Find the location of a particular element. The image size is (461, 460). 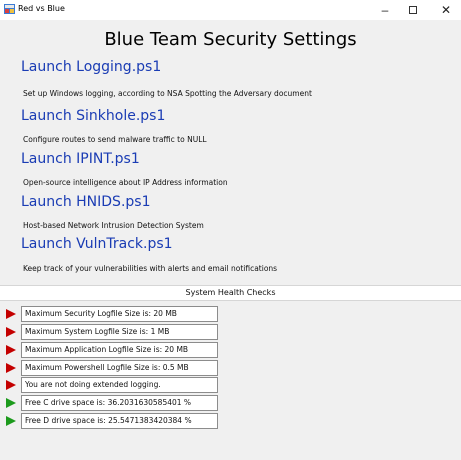

close-icon: ✕ is located at coordinates (446, 10).